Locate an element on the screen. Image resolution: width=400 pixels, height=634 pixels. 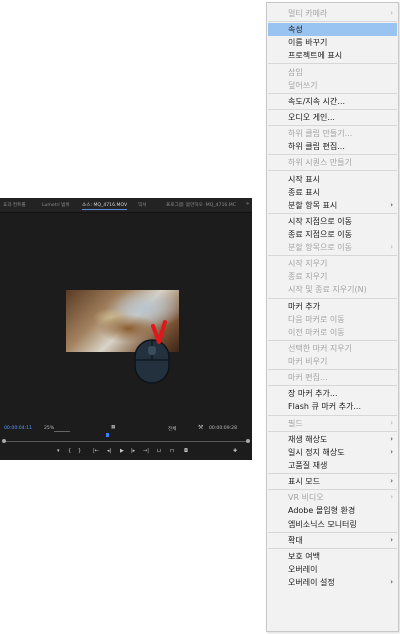
menu-item: 재생 해상도 › is located at coordinates (332, 439).